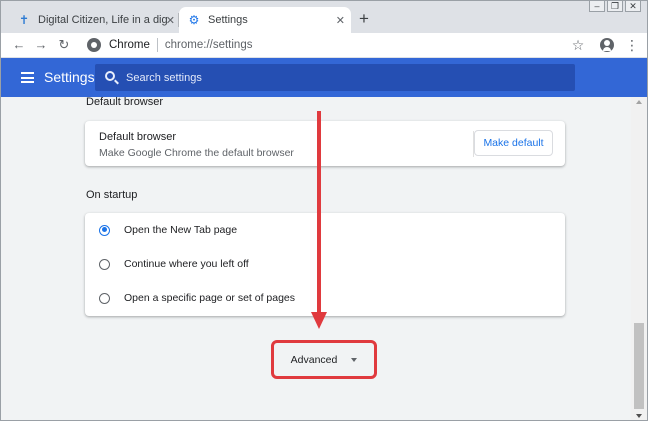 The height and width of the screenshot is (421, 648). Describe the element at coordinates (578, 45) in the screenshot. I see `star-icon: ☆` at that location.